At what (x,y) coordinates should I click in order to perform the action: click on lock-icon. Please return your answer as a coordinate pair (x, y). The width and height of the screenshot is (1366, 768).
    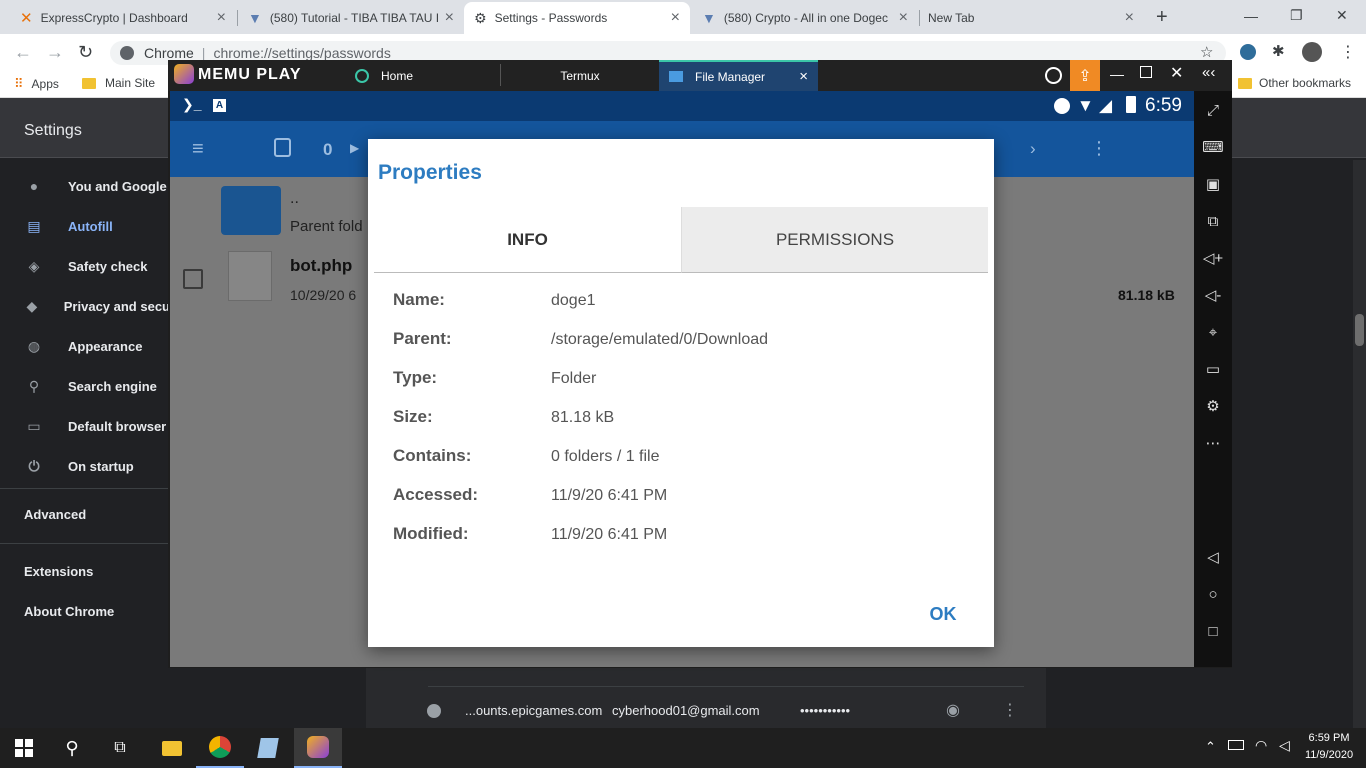
    Looking at the image, I should click on (282, 147).